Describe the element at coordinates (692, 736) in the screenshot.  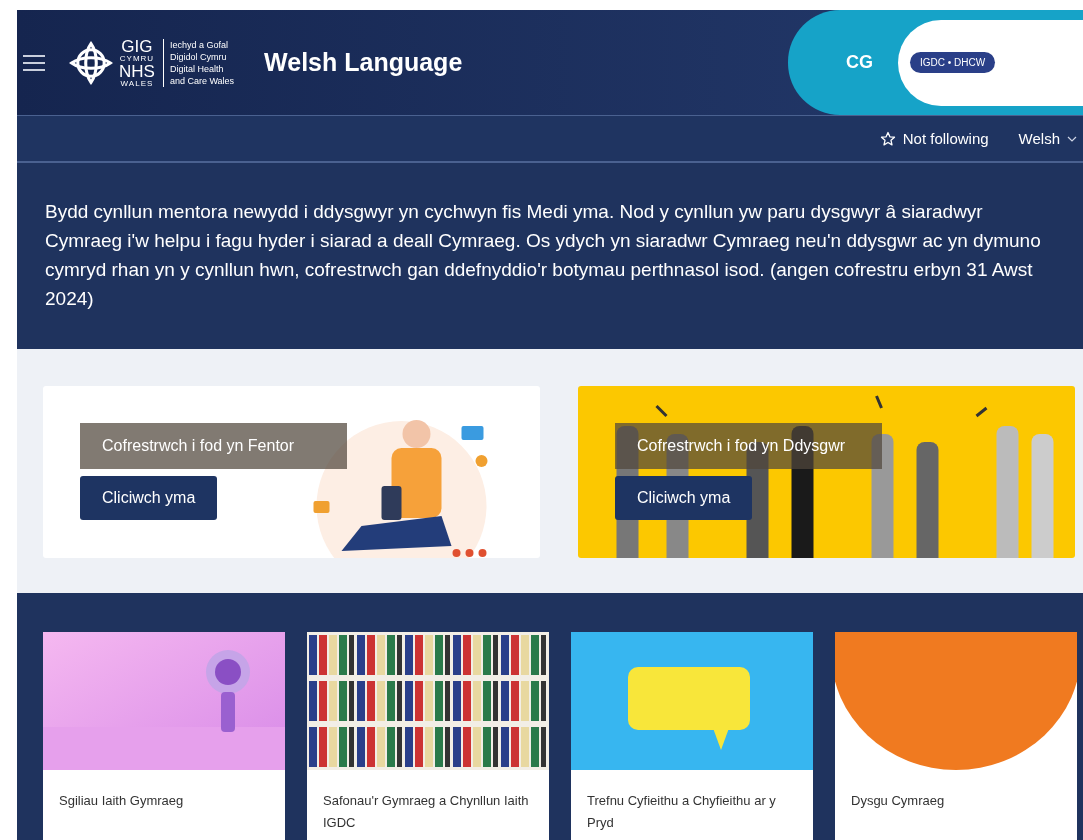
I see `tile-card: Trefnu Cyfieithu a Chyfieithu ar y Pryd` at that location.